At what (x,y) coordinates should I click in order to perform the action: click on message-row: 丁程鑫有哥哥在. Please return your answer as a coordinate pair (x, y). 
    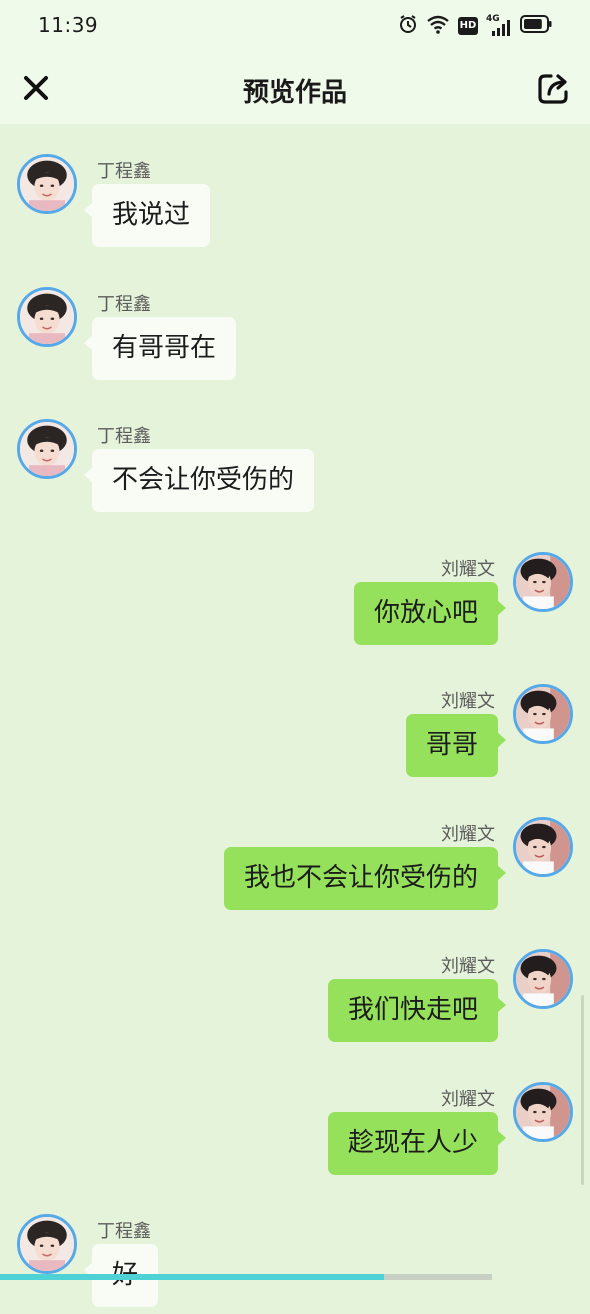
    Looking at the image, I should click on (295, 337).